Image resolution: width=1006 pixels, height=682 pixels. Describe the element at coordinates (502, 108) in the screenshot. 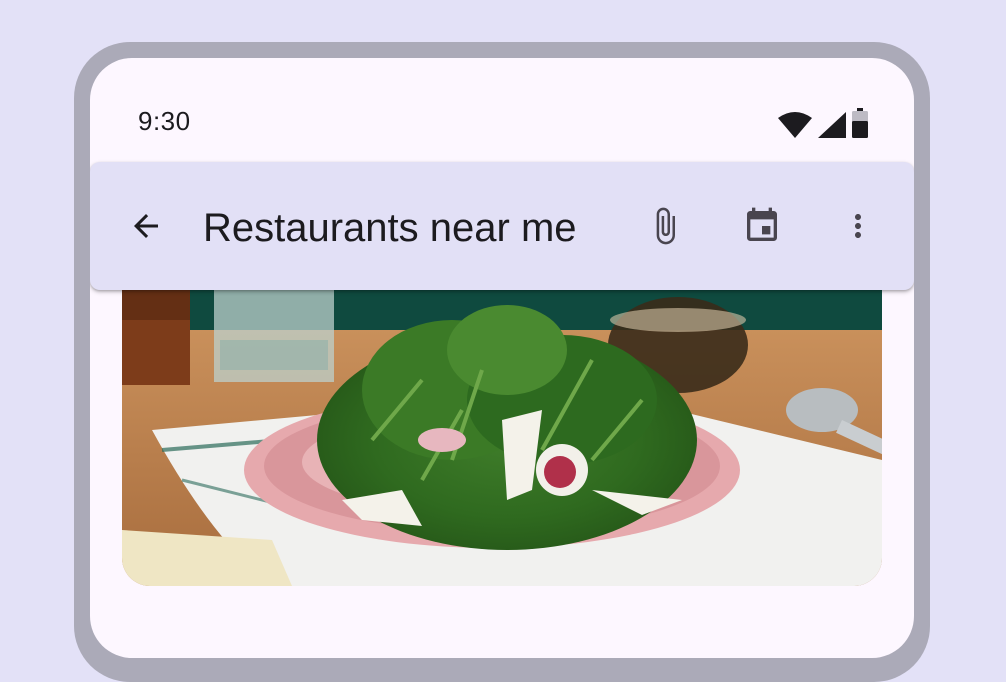

I see `status-bar: 9:30` at that location.